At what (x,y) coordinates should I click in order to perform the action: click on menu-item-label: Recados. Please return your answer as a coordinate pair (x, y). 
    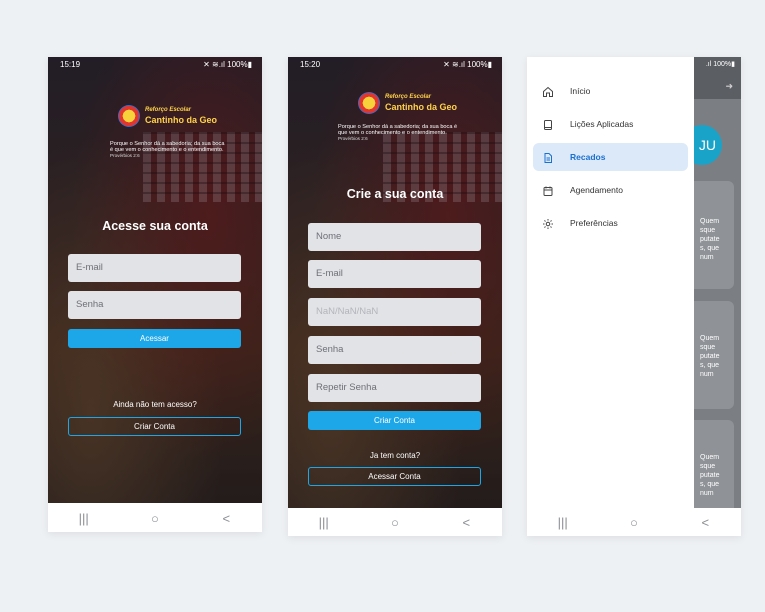
    Looking at the image, I should click on (588, 157).